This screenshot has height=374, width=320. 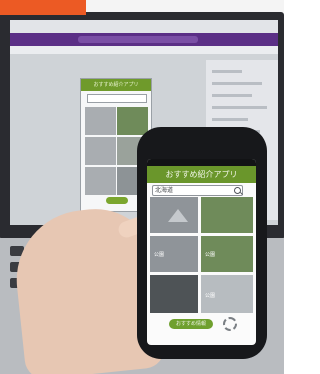 I want to click on editor-toolbar, so click(x=144, y=50).